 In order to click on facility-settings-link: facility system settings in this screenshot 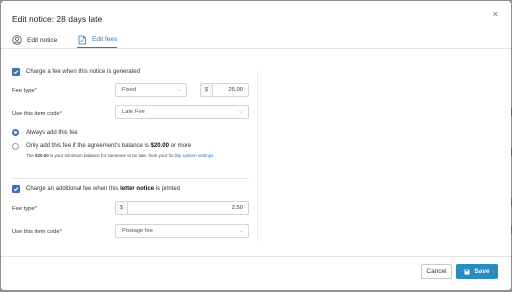, I will do `click(191, 155)`.